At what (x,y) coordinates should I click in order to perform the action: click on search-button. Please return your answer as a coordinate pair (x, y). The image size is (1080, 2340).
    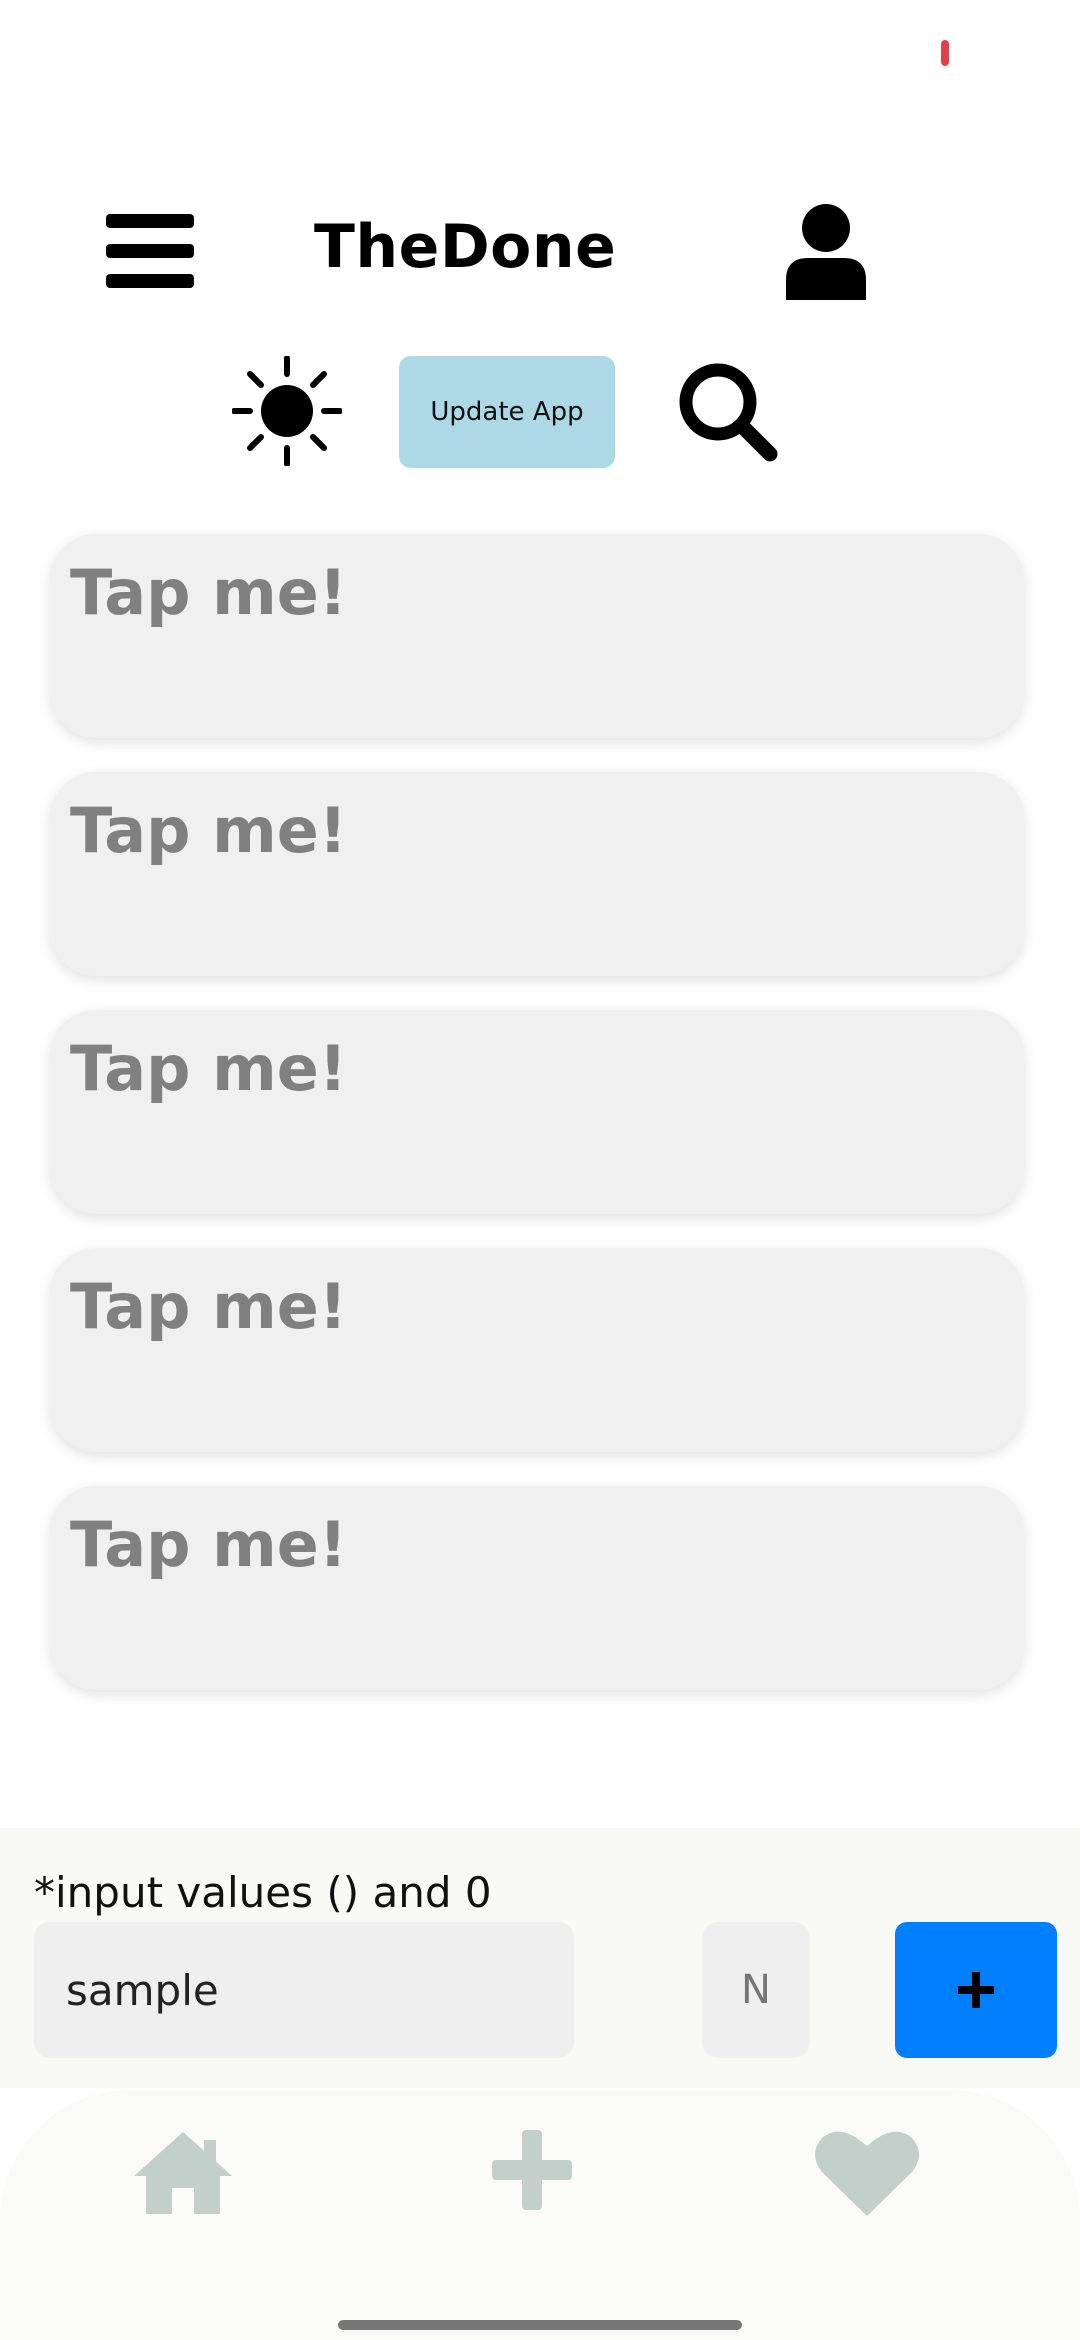
    Looking at the image, I should click on (728, 412).